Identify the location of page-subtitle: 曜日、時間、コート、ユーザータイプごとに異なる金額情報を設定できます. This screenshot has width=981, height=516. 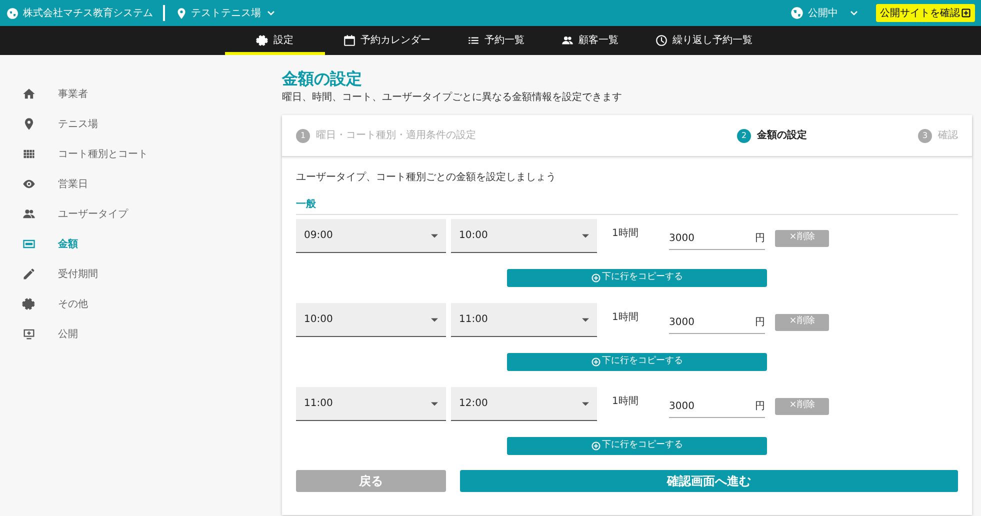
(452, 97).